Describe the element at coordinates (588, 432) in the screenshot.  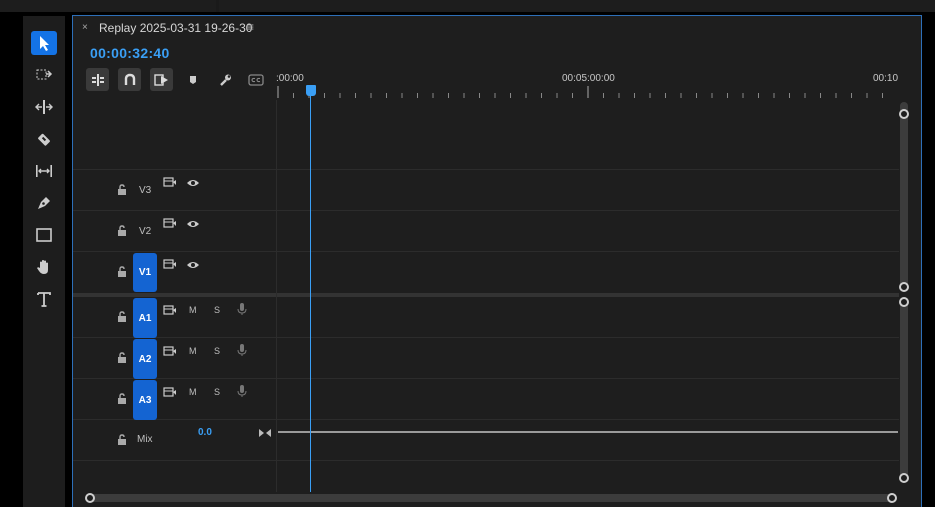
I see `mix-volume-line` at that location.